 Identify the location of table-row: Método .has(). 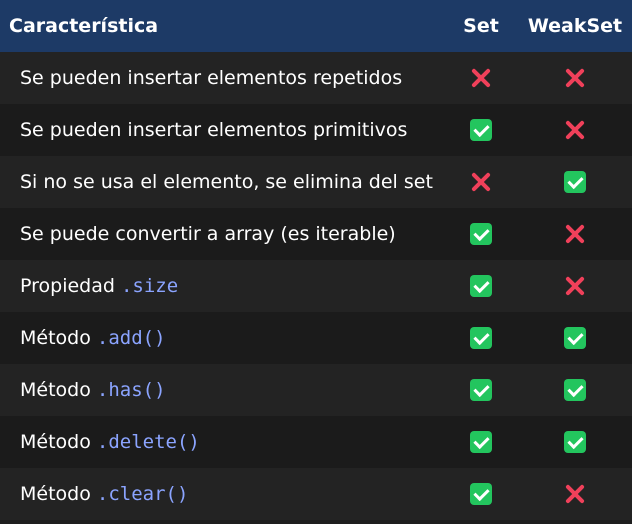
(316, 390).